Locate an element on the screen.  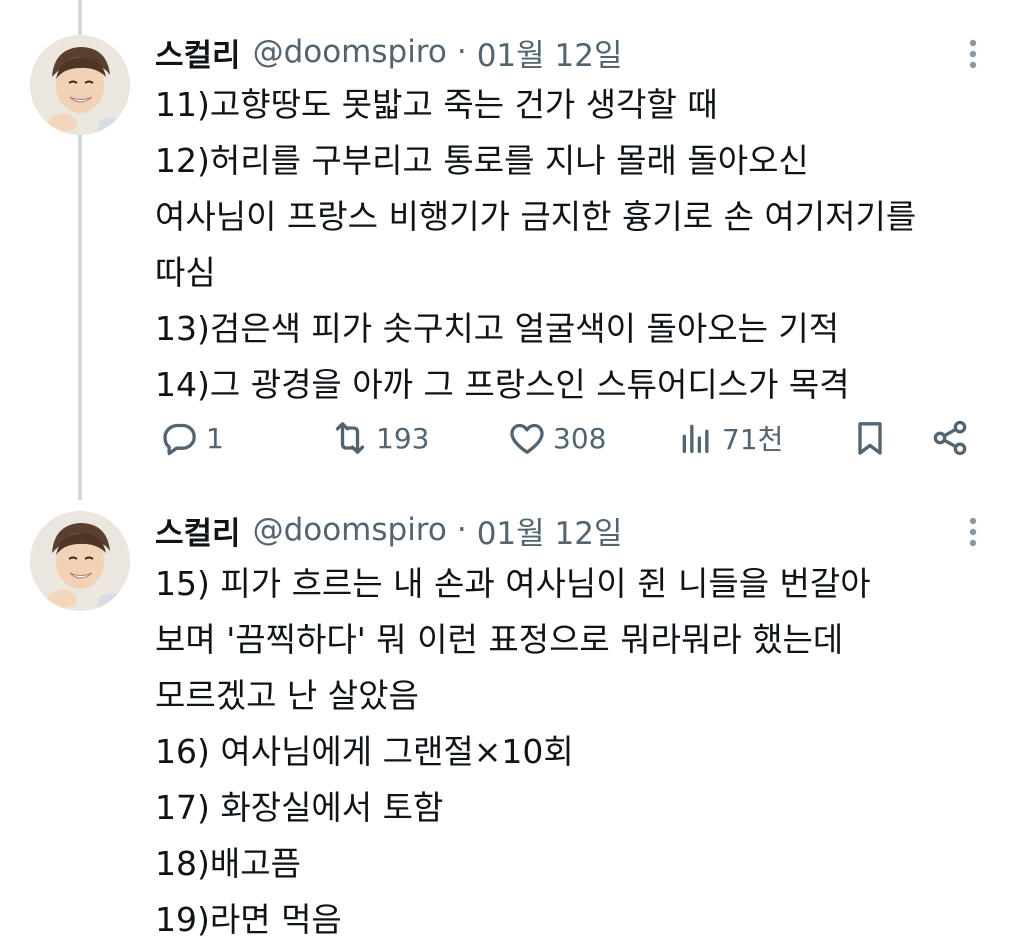
tweet-text-line: 14)그 광경을 아까 그 프랑스인 스튜어디스가 목격 is located at coordinates (502, 384).